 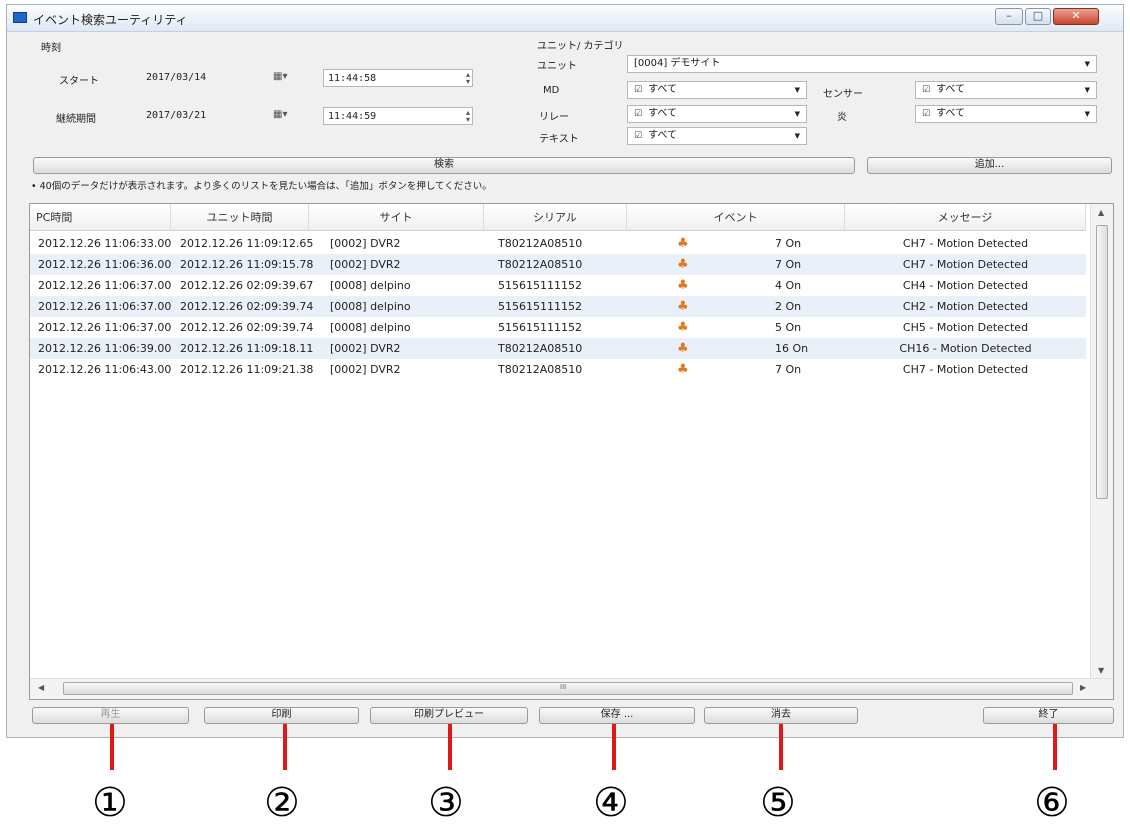 What do you see at coordinates (51, 48) in the screenshot?
I see `time-section-label: 時刻` at bounding box center [51, 48].